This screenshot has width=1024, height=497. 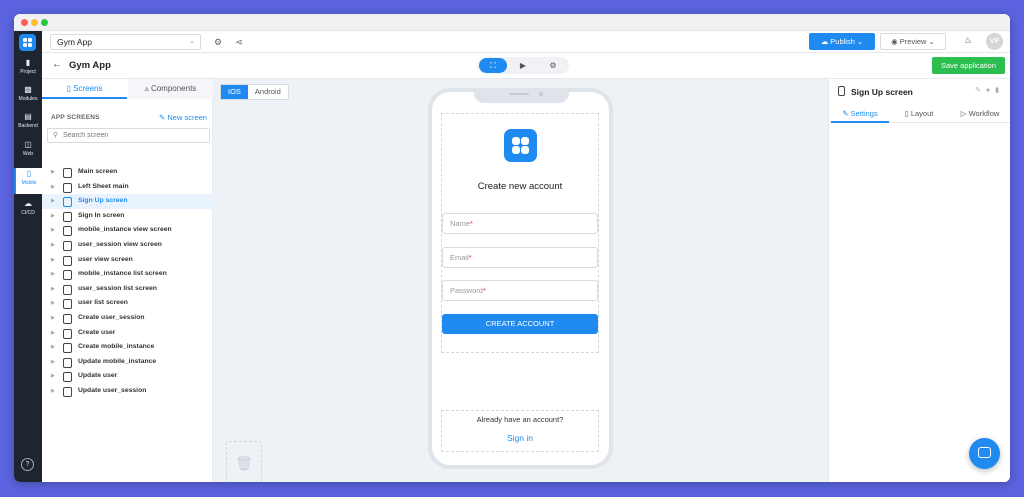 I want to click on chevron-down-icon: ⌄, so click(x=192, y=41).